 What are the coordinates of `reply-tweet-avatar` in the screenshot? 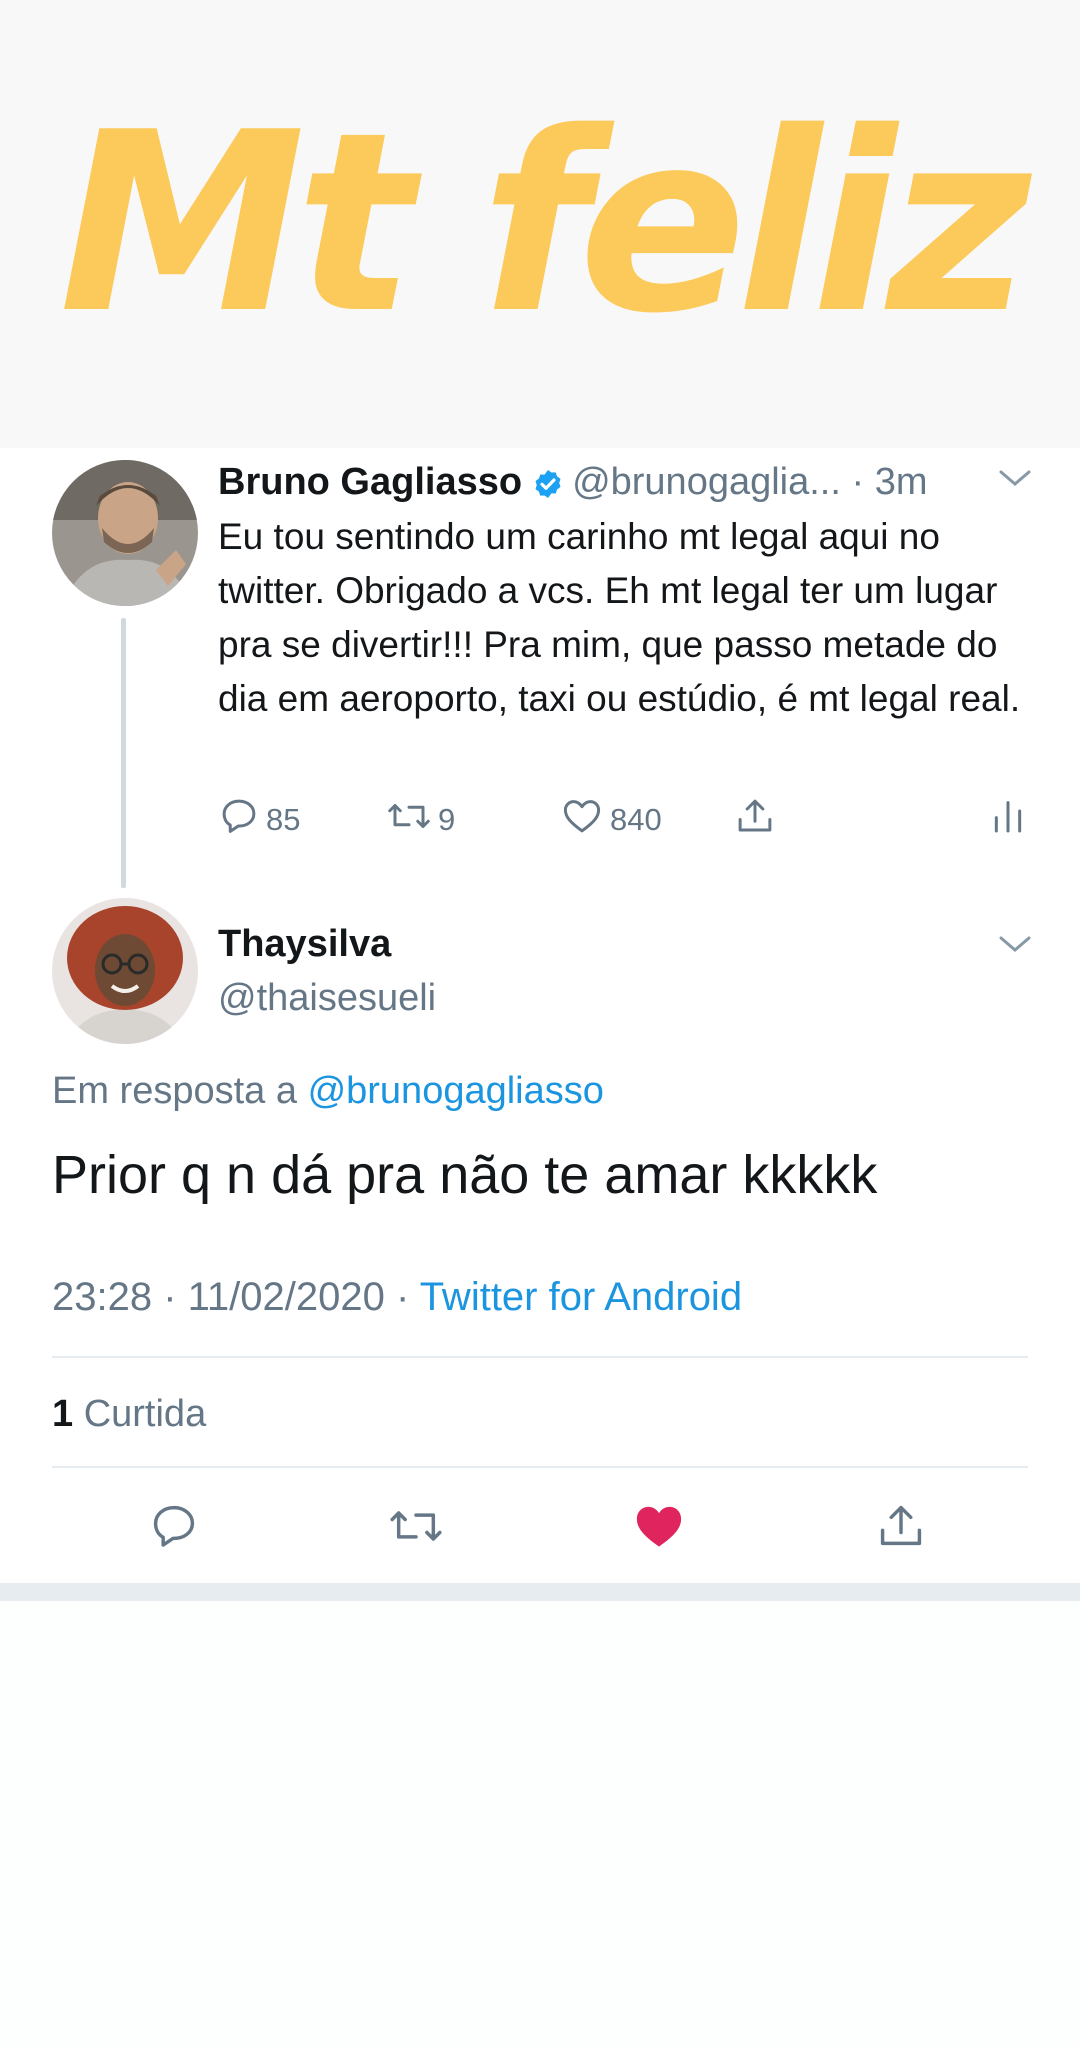 It's located at (125, 971).